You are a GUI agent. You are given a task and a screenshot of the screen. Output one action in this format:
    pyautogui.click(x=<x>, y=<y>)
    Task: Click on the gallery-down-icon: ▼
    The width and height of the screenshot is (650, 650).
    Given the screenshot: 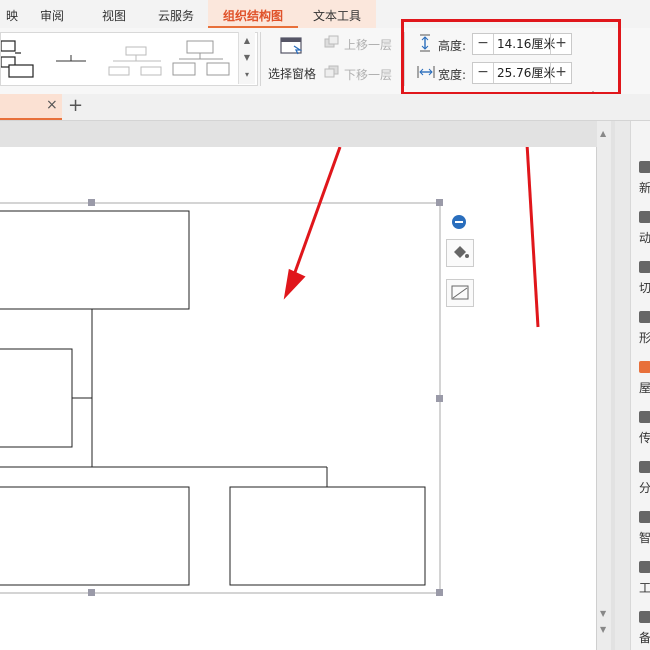 What is the action you would take?
    pyautogui.click(x=247, y=57)
    